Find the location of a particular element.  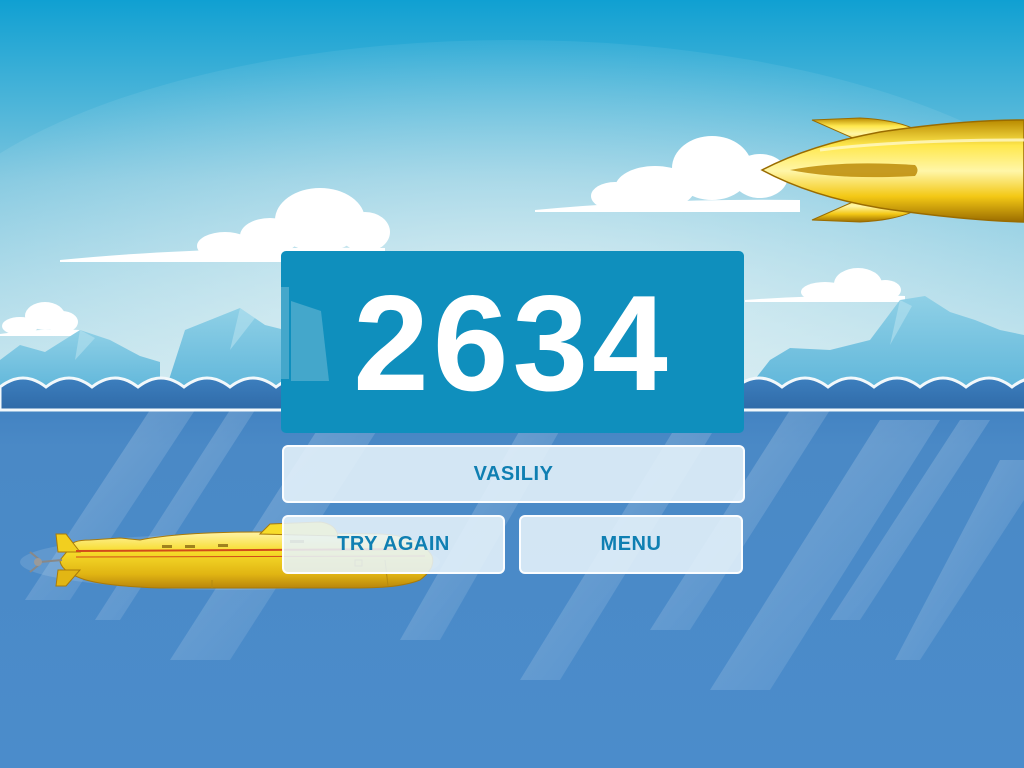

try-again-button: TRY AGAIN is located at coordinates (393, 544).